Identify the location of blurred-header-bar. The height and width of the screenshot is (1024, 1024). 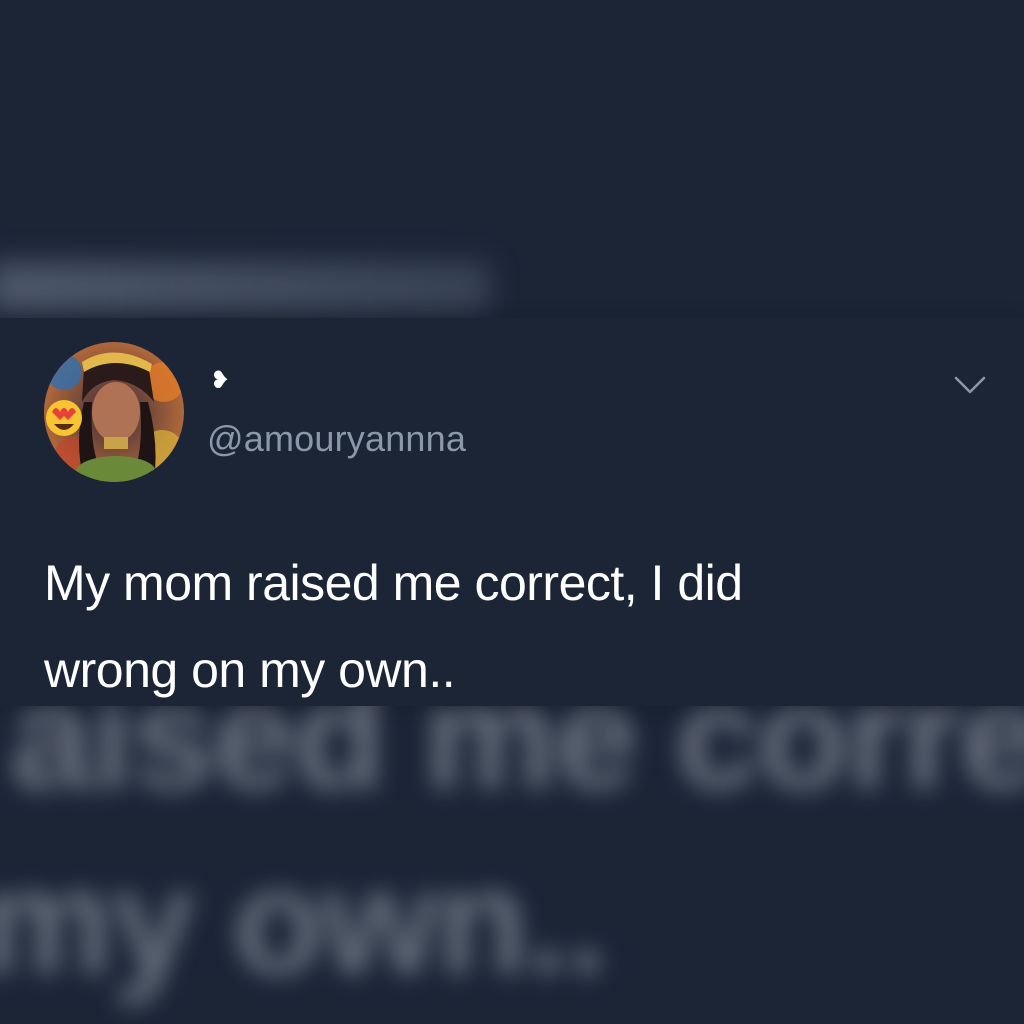
(245, 287).